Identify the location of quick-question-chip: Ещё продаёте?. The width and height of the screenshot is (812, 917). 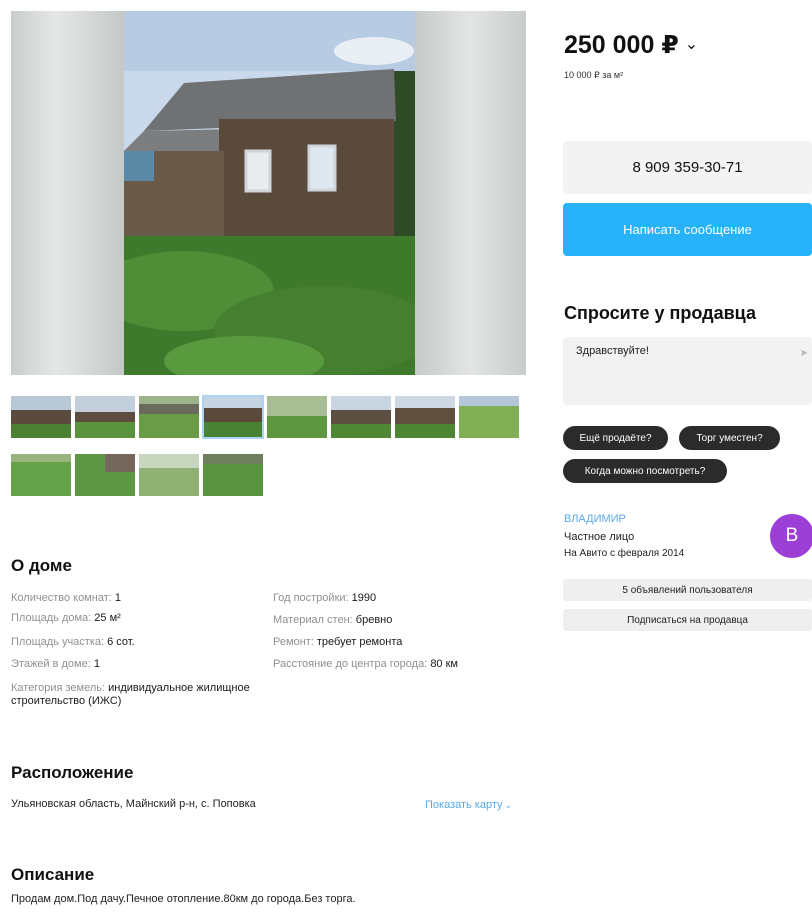
(615, 438).